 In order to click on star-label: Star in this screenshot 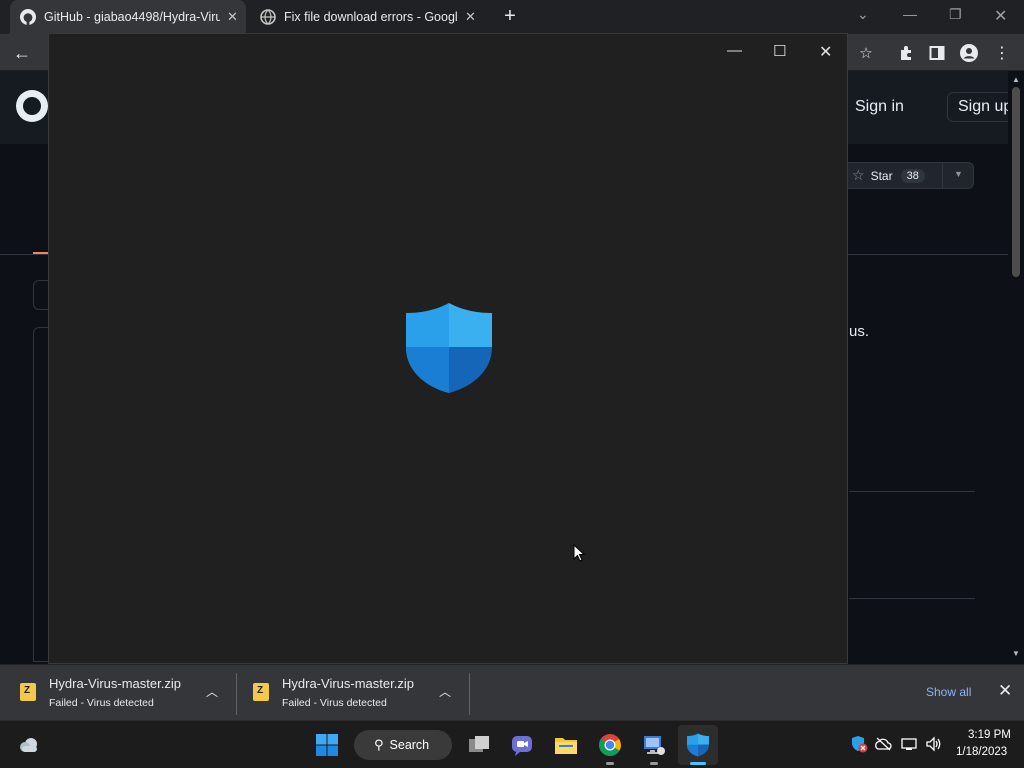, I will do `click(881, 175)`.